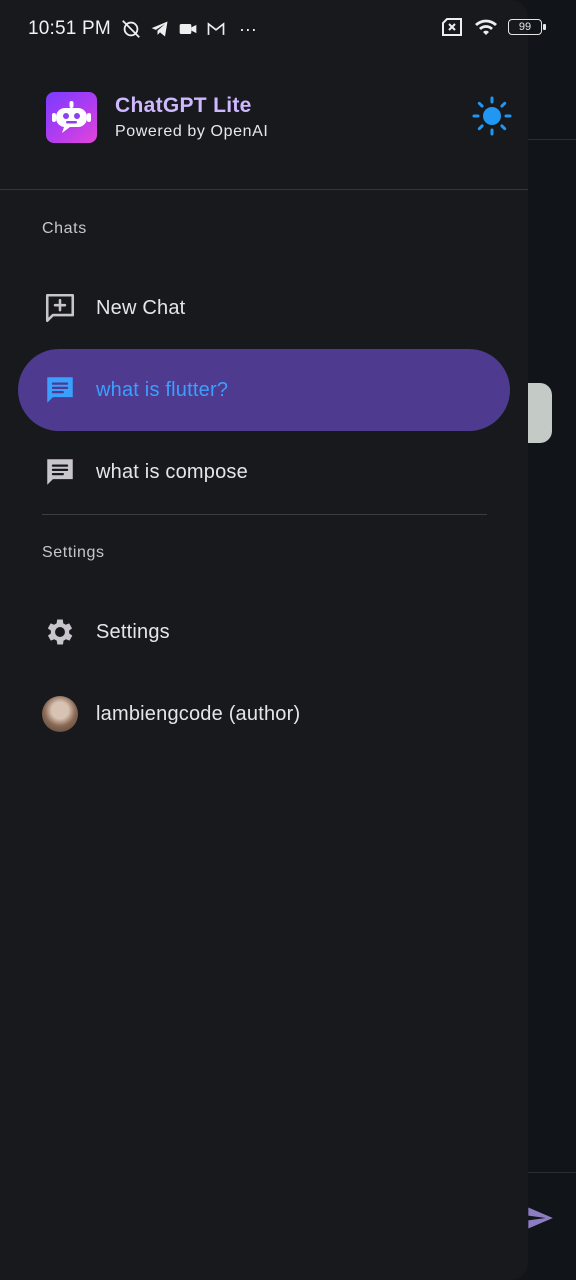  I want to click on battery-level: 99, so click(525, 27).